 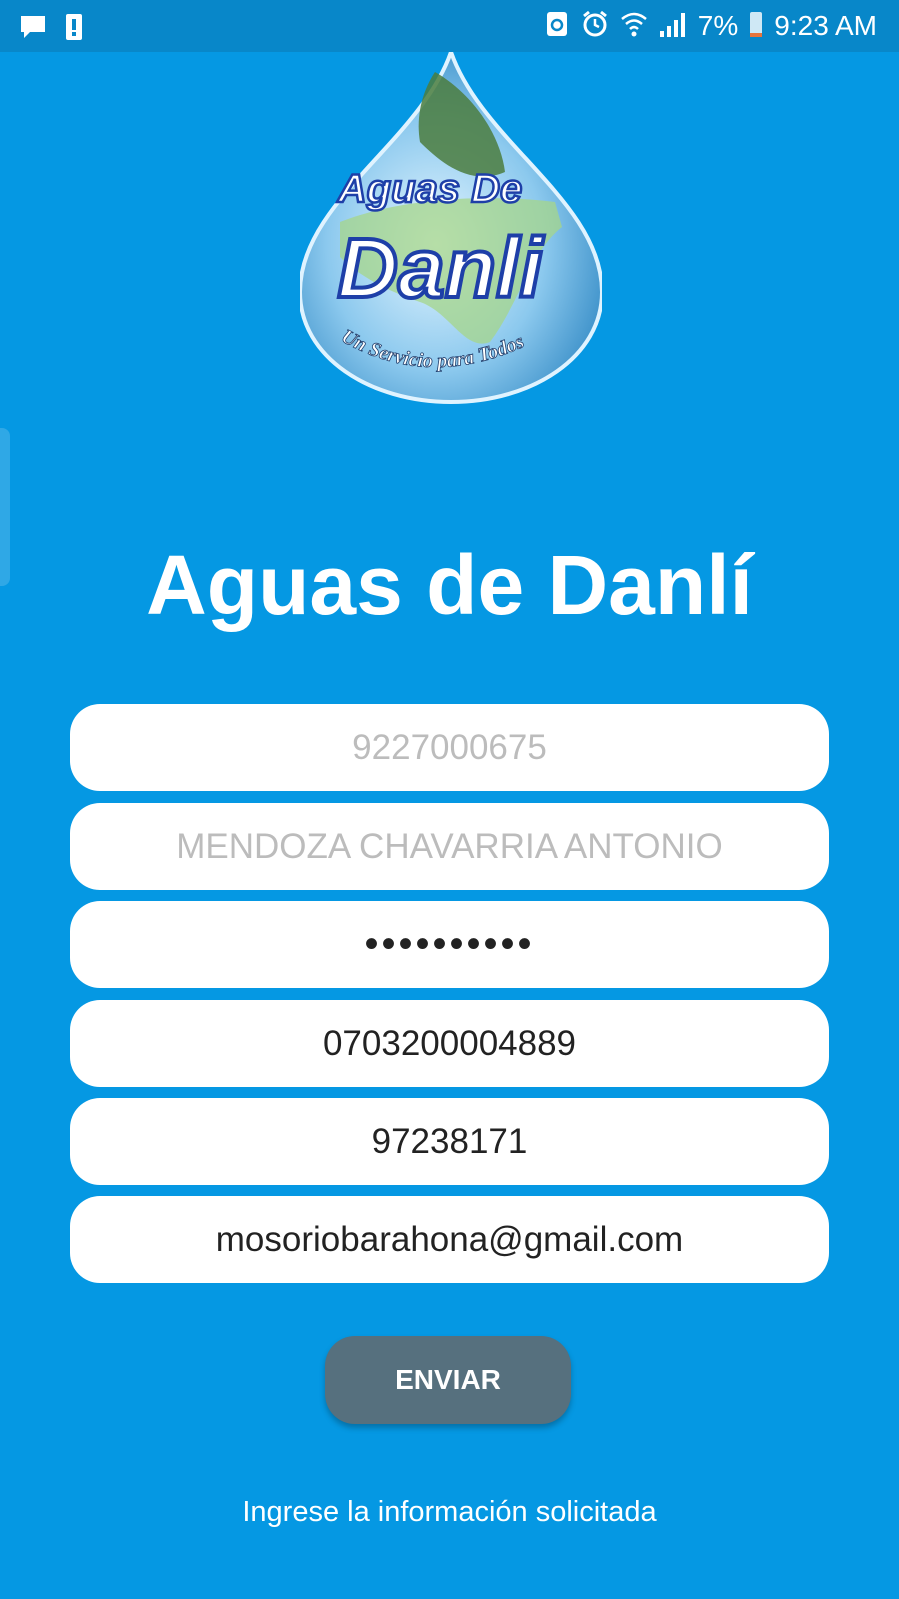 What do you see at coordinates (449, 1512) in the screenshot?
I see `instruction-text: Ingrese la información solicitada` at bounding box center [449, 1512].